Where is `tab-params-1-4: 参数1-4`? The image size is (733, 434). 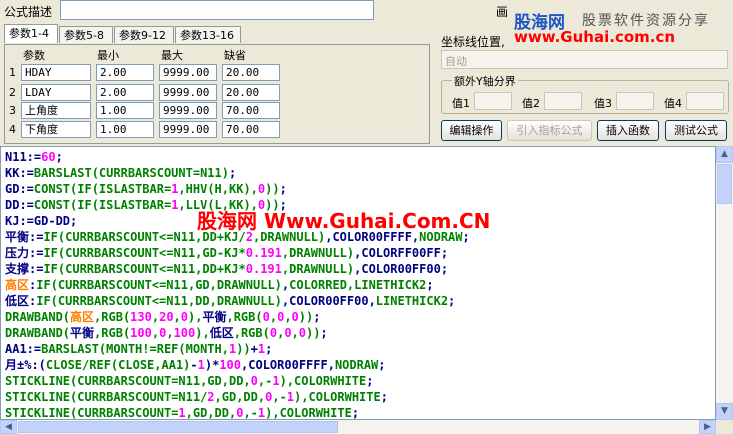
tab-params-1-4: 参数1-4 is located at coordinates (31, 33).